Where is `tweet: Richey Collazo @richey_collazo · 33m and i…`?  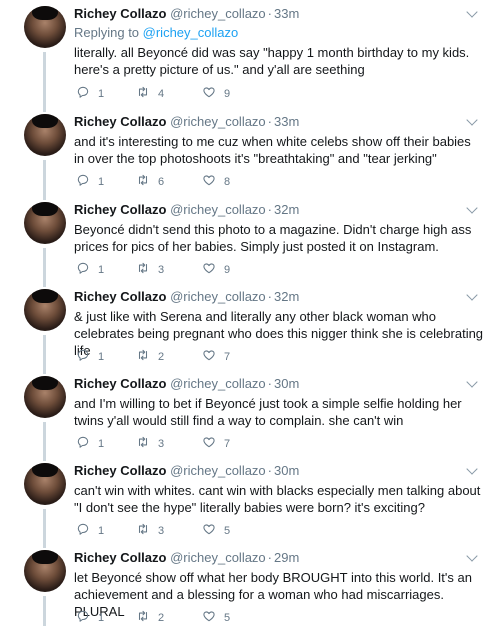 tweet: Richey Collazo @richey_collazo · 33m and i… is located at coordinates (250, 154).